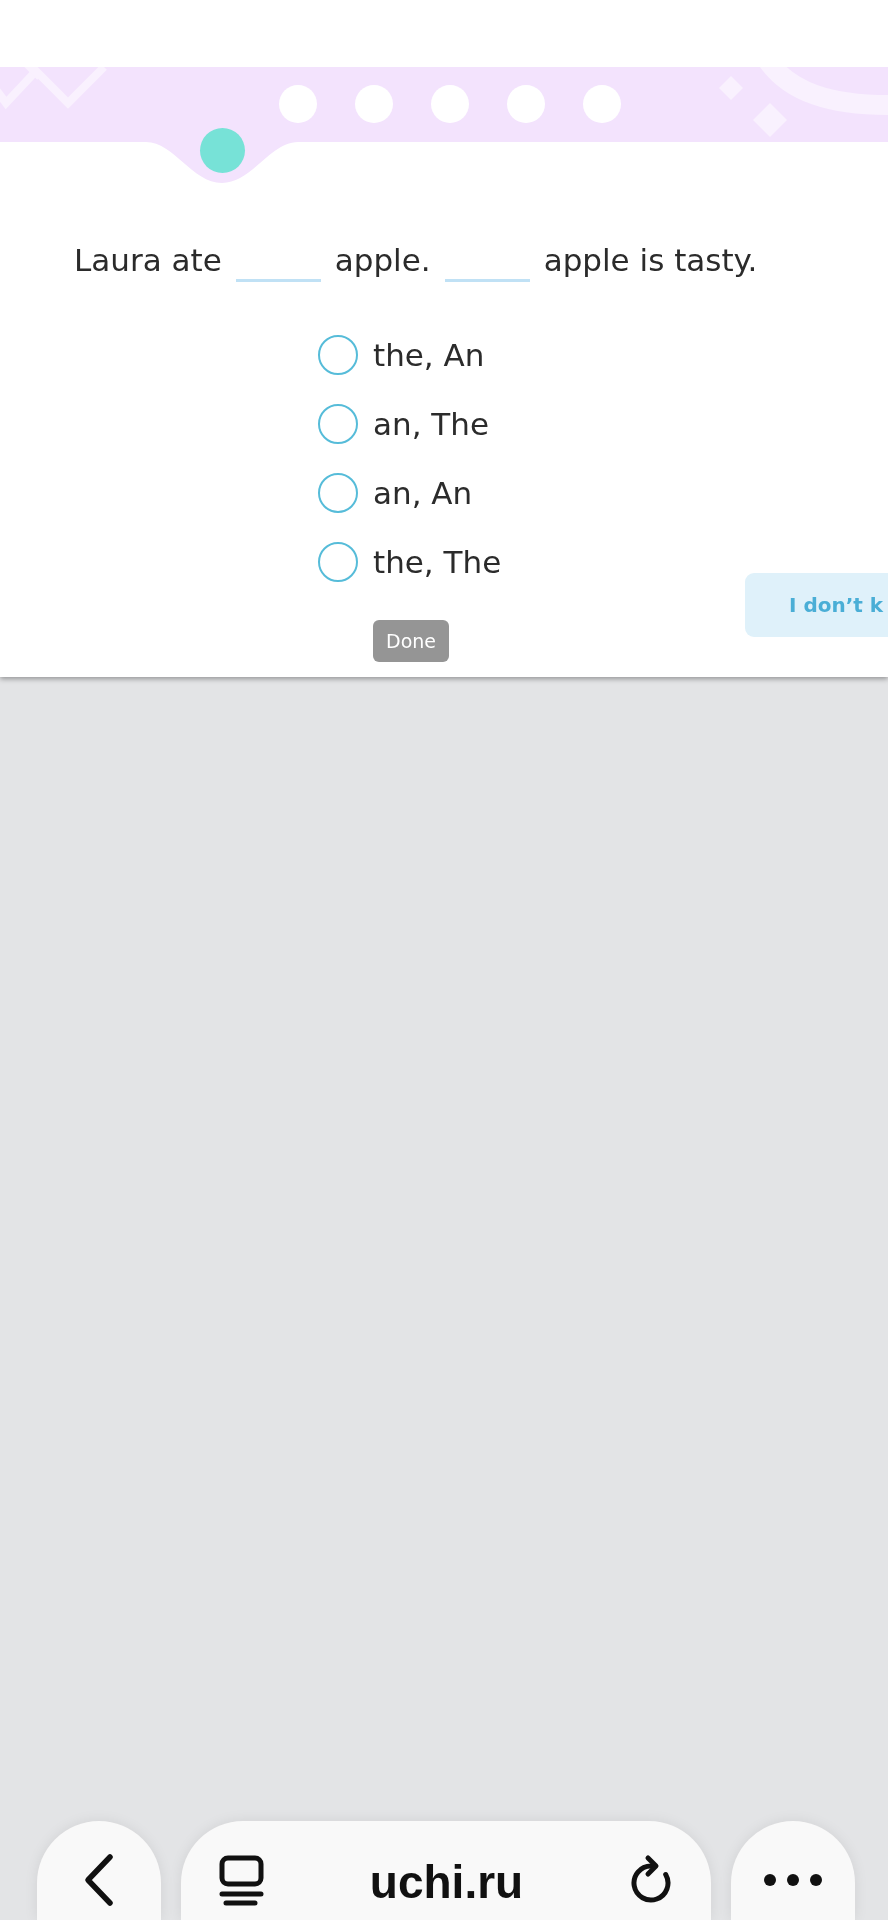 The width and height of the screenshot is (888, 1920). What do you see at coordinates (793, 1880) in the screenshot?
I see `ellipsis-icon` at bounding box center [793, 1880].